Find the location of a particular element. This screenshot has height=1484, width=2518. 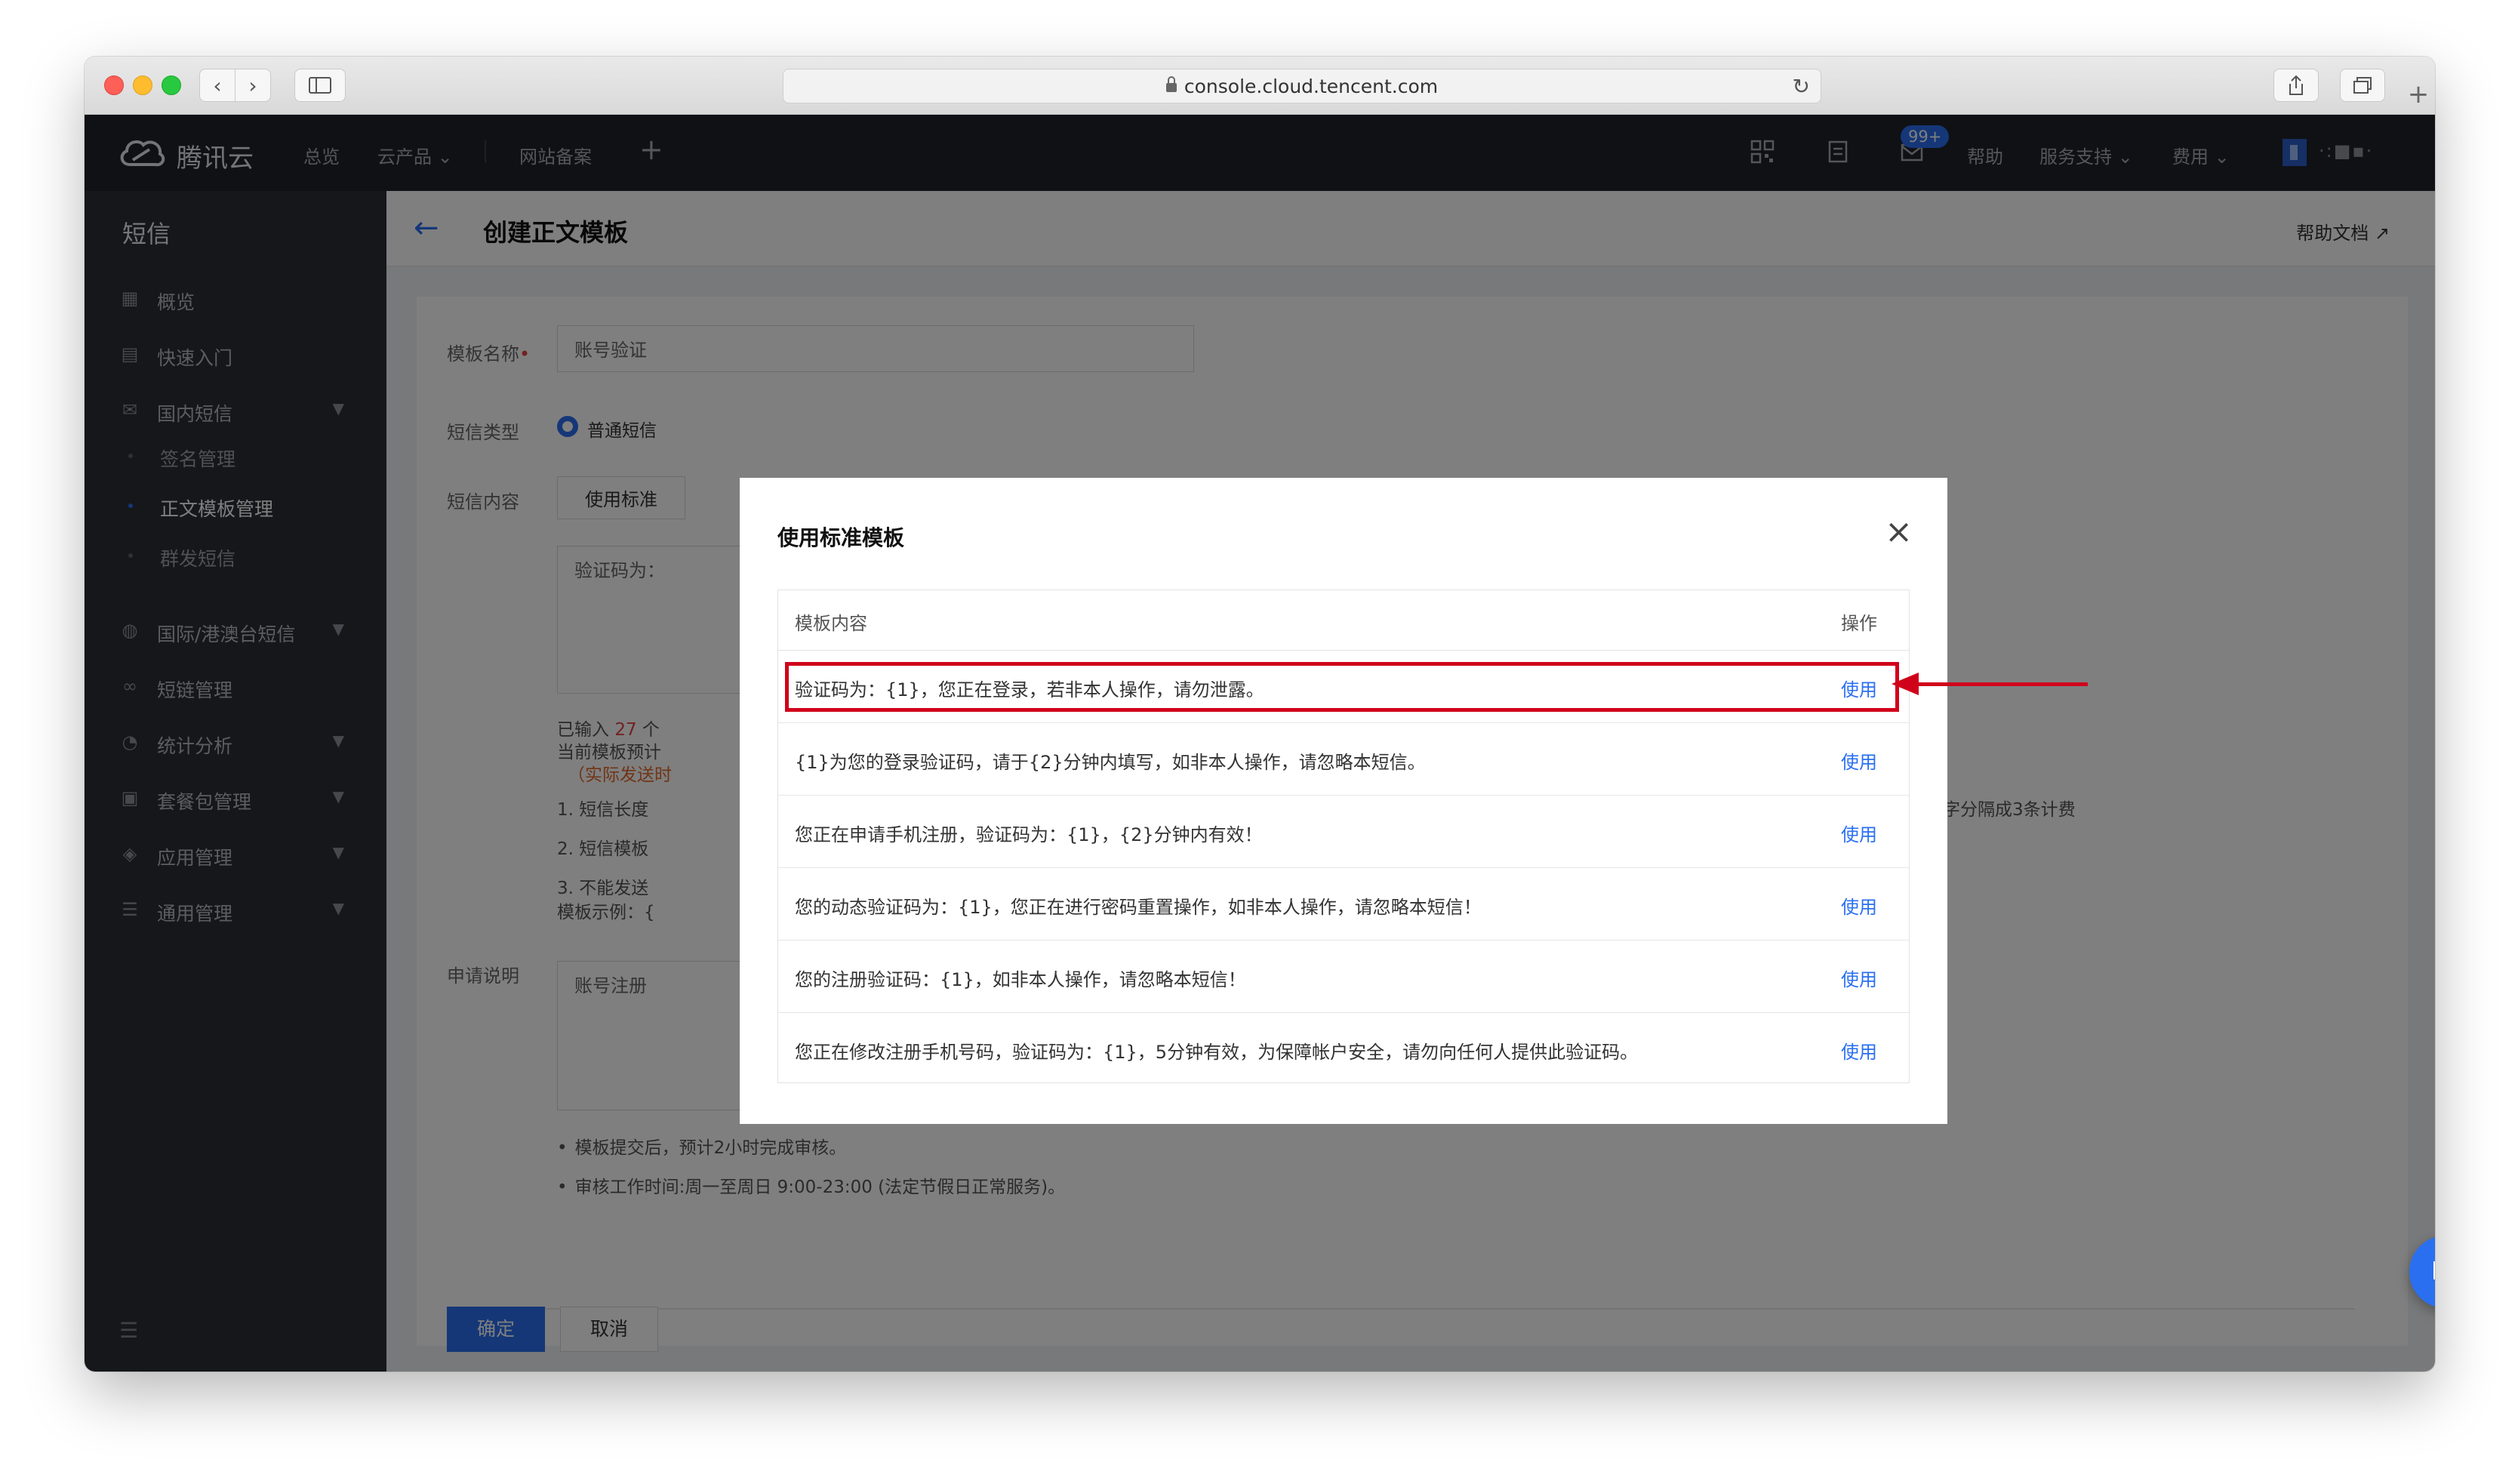

address-bar: console.cloud.tencent.com ↻ is located at coordinates (1302, 86).